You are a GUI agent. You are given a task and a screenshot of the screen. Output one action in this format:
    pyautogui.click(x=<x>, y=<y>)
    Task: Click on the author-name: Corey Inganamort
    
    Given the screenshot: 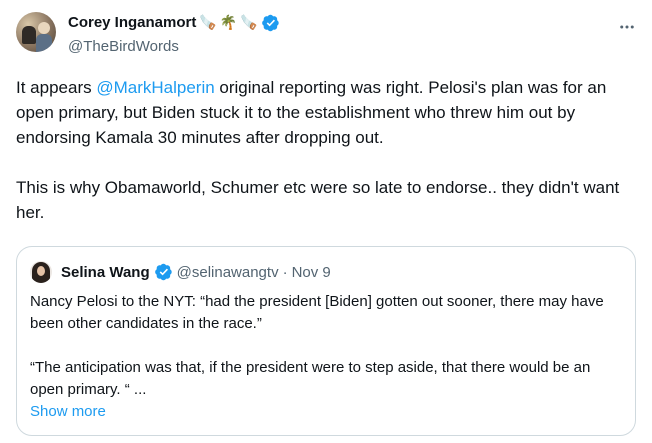 What is the action you would take?
    pyautogui.click(x=132, y=23)
    